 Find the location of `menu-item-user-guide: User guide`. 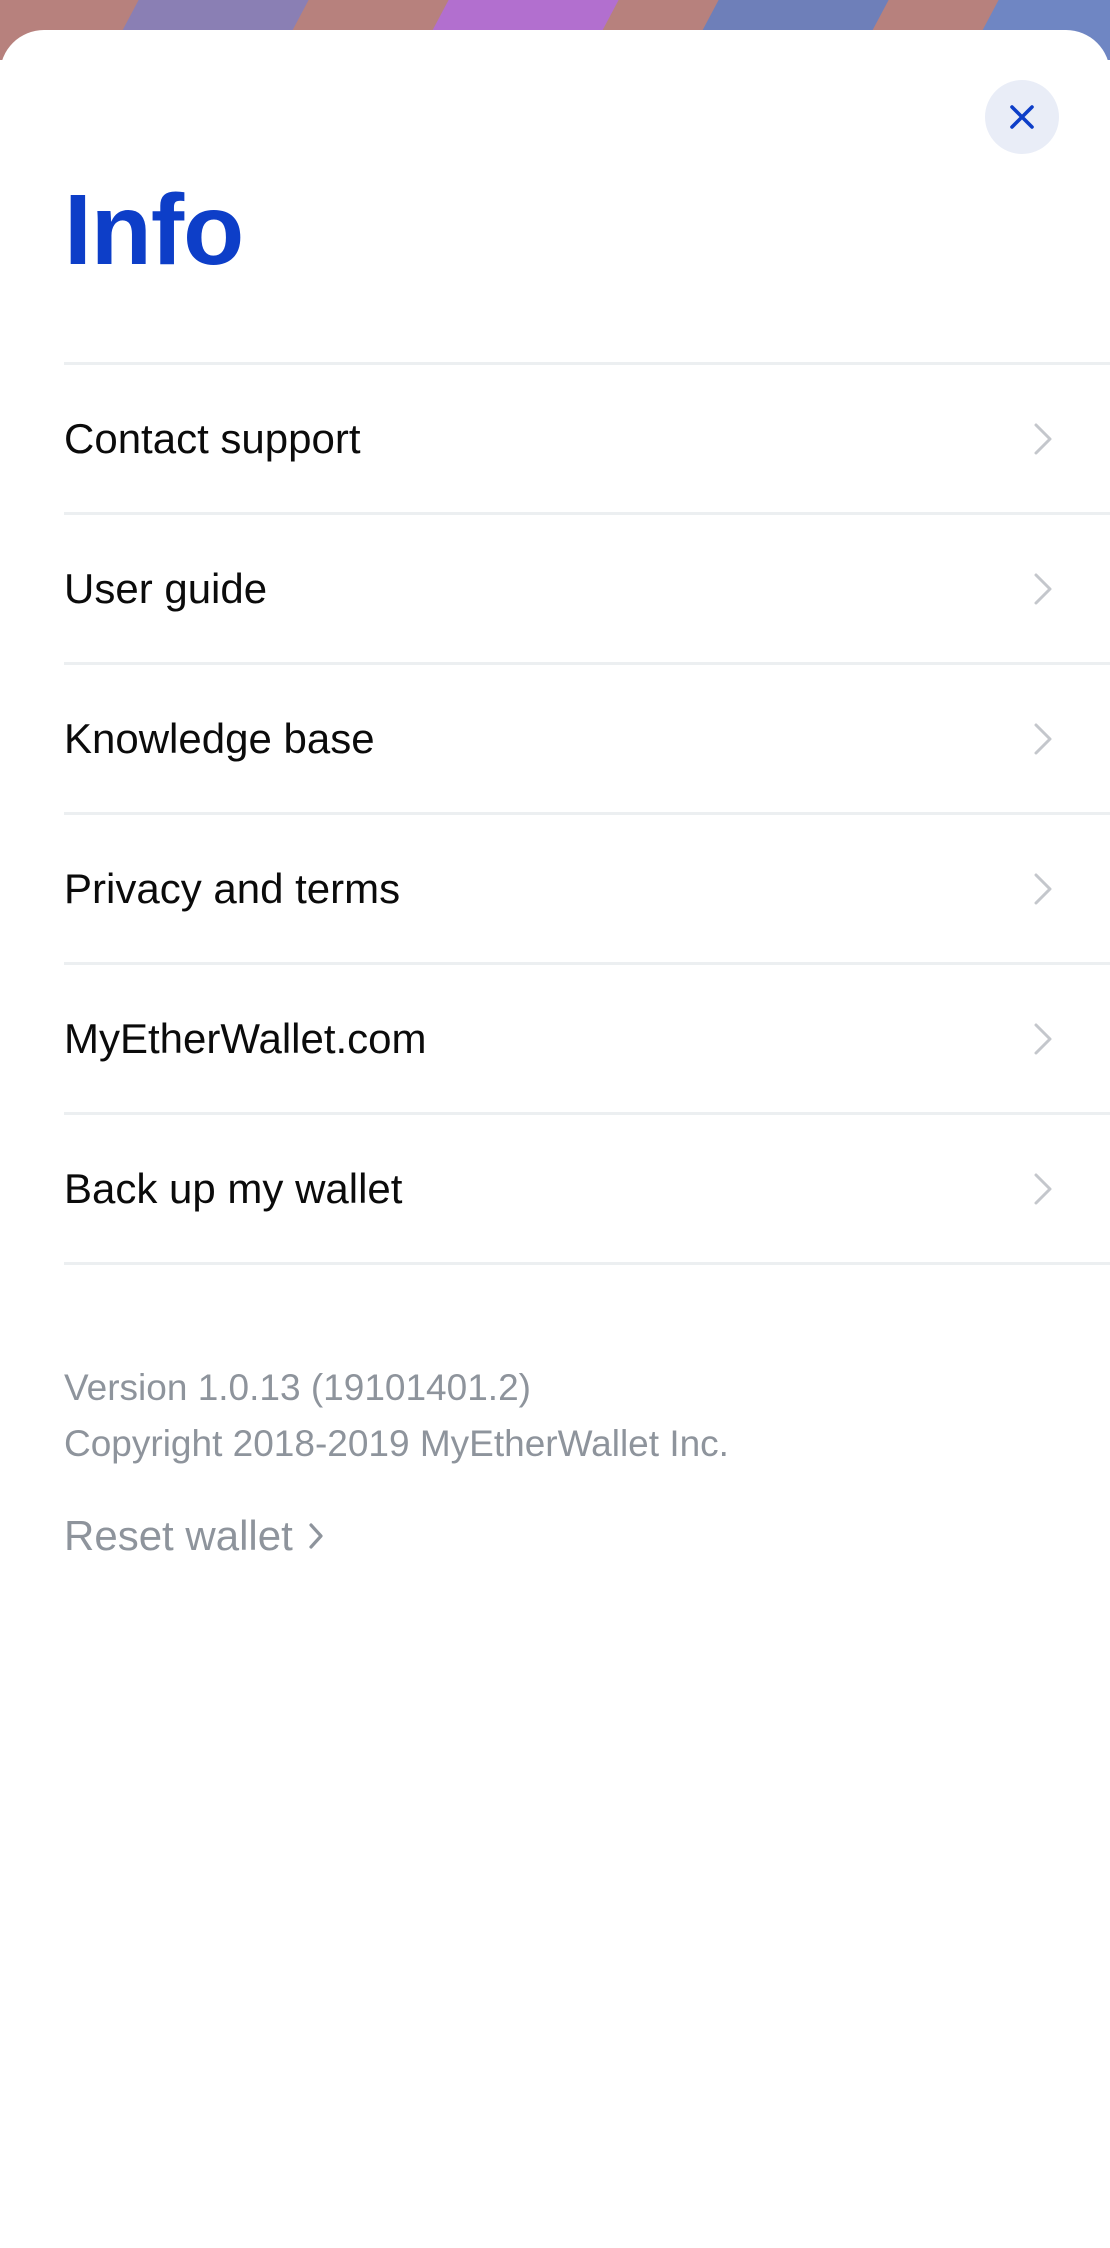

menu-item-user-guide: User guide is located at coordinates (587, 590).